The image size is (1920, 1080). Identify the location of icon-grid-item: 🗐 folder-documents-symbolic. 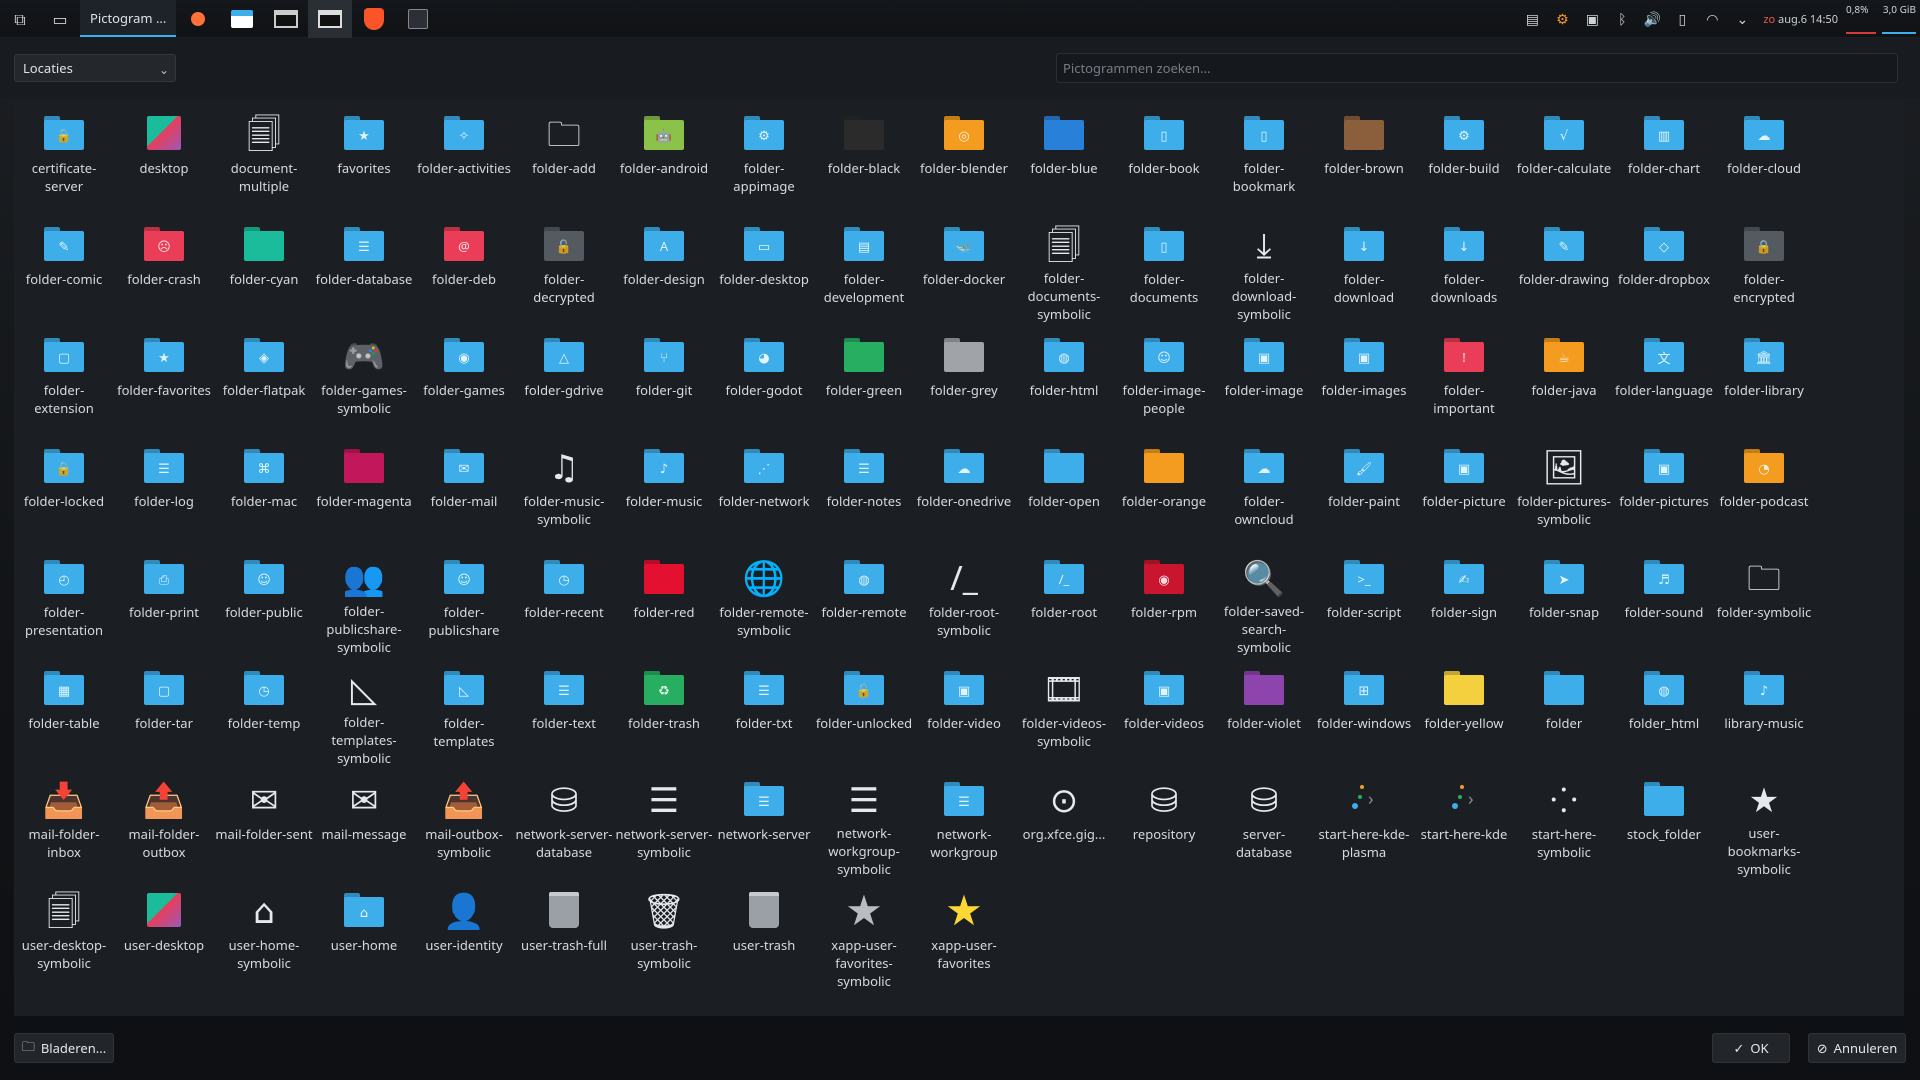
(1064, 268).